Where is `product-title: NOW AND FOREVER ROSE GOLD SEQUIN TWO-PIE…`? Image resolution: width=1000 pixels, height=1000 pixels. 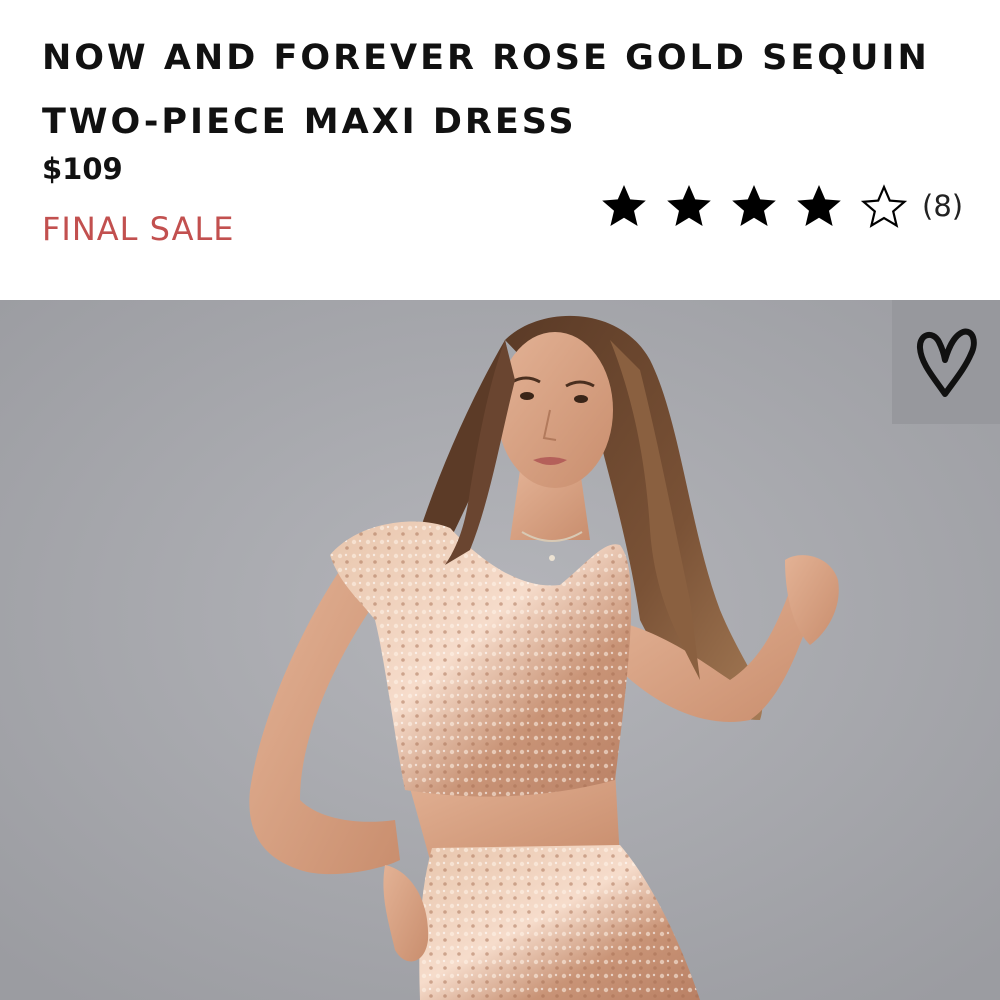
product-title: NOW AND FOREVER ROSE GOLD SEQUIN TWO-PIE… is located at coordinates (486, 90).